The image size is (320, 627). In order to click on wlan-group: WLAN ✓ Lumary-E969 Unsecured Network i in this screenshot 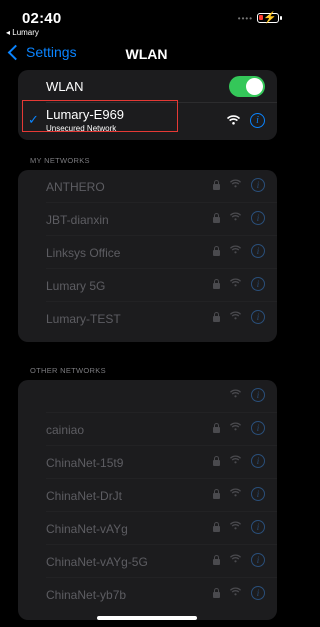, I will do `click(147, 105)`.